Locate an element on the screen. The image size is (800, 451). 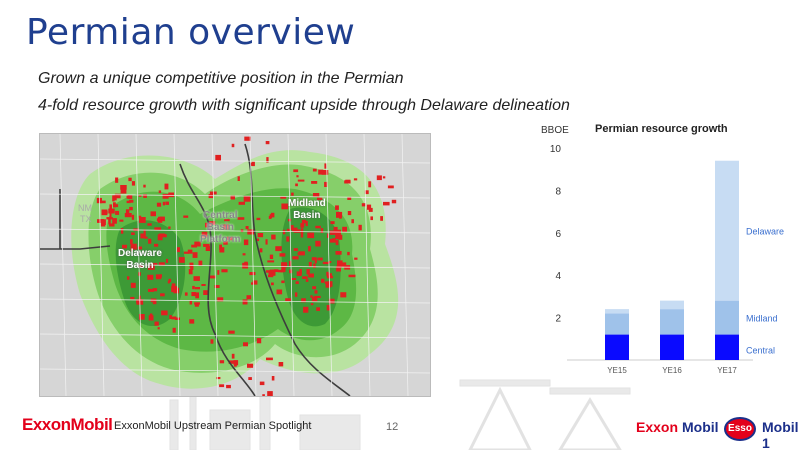
esso-logo: Esso is located at coordinates (740, 429).